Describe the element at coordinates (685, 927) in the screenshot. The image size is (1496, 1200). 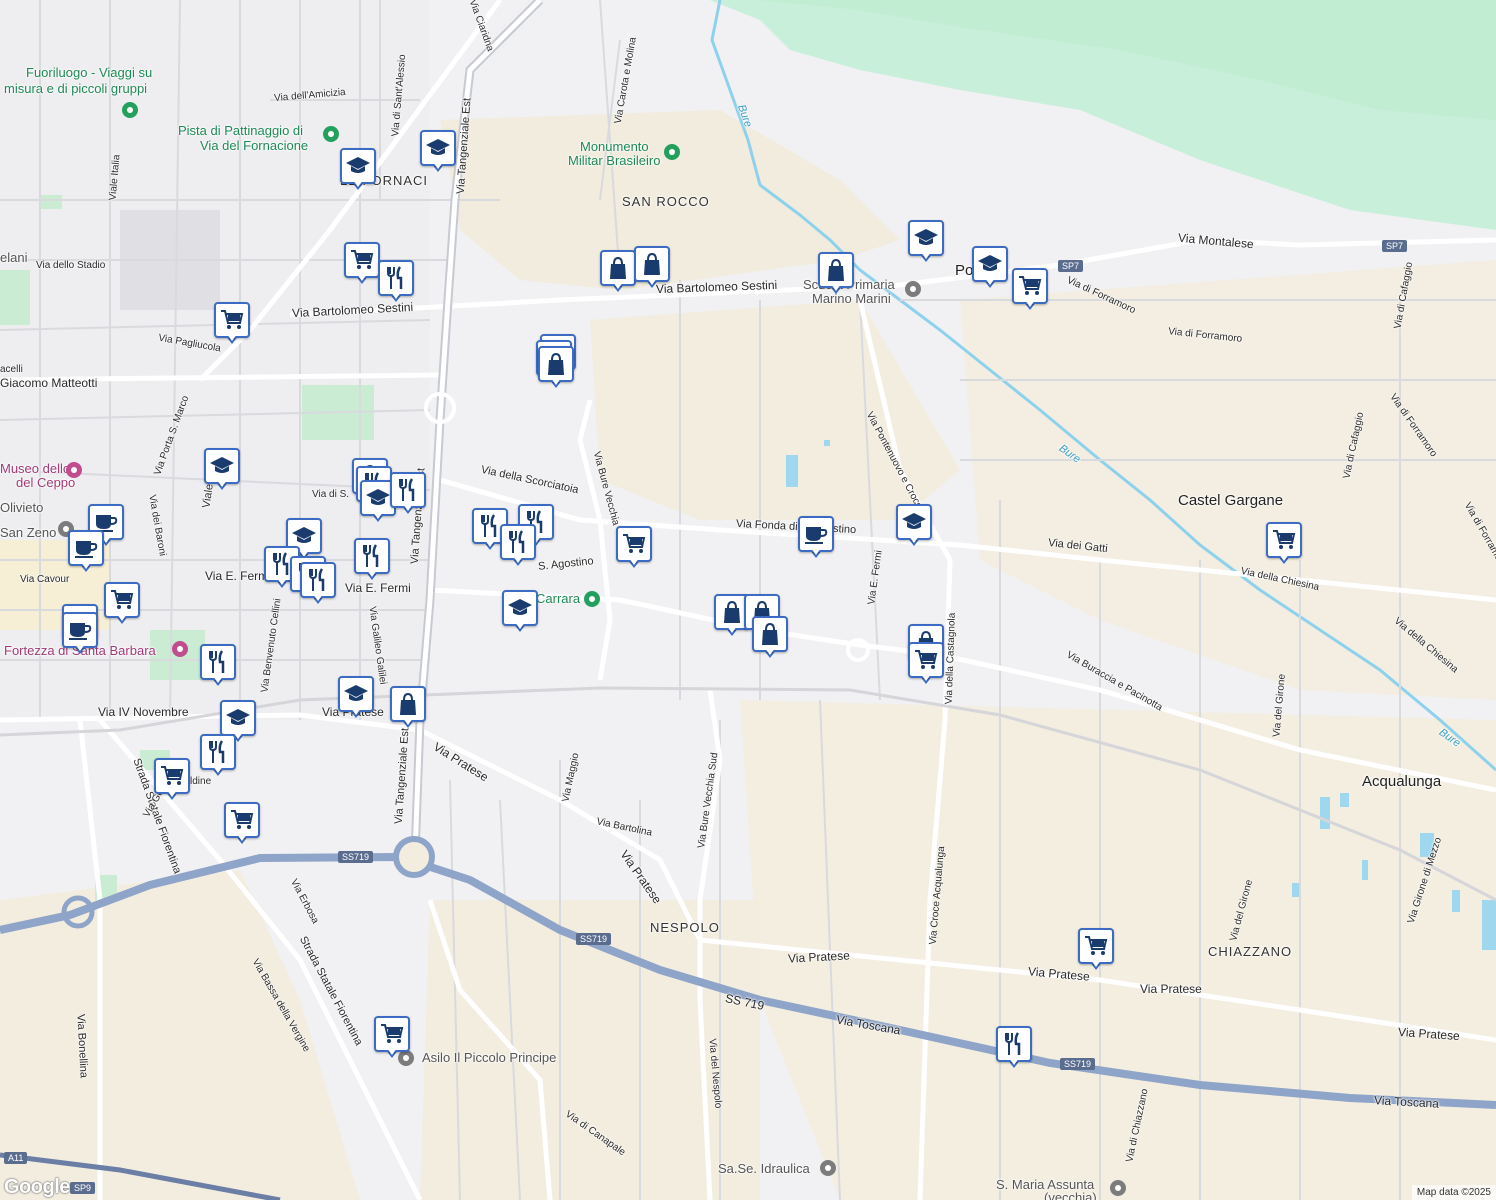
I see `place-nespolo: NESPOLO` at that location.